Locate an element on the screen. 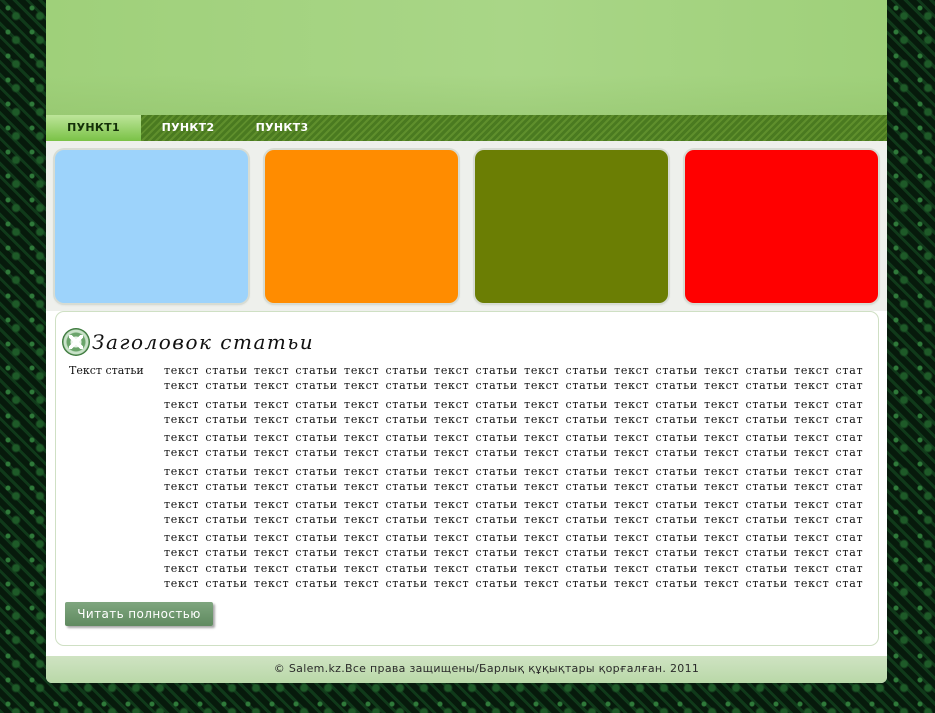  tile-orange is located at coordinates (361, 226).